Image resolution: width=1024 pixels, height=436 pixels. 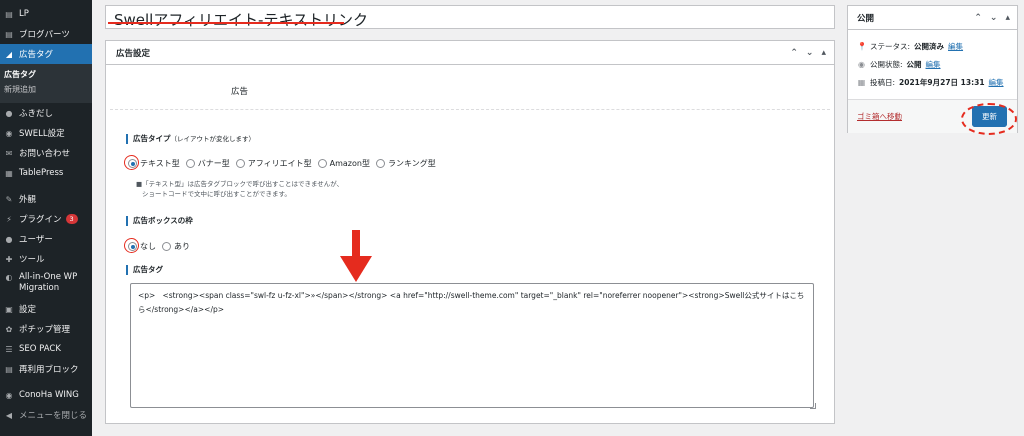 What do you see at coordinates (46, 239) in the screenshot?
I see `sidebar-item-users: ● ユーザー` at bounding box center [46, 239].